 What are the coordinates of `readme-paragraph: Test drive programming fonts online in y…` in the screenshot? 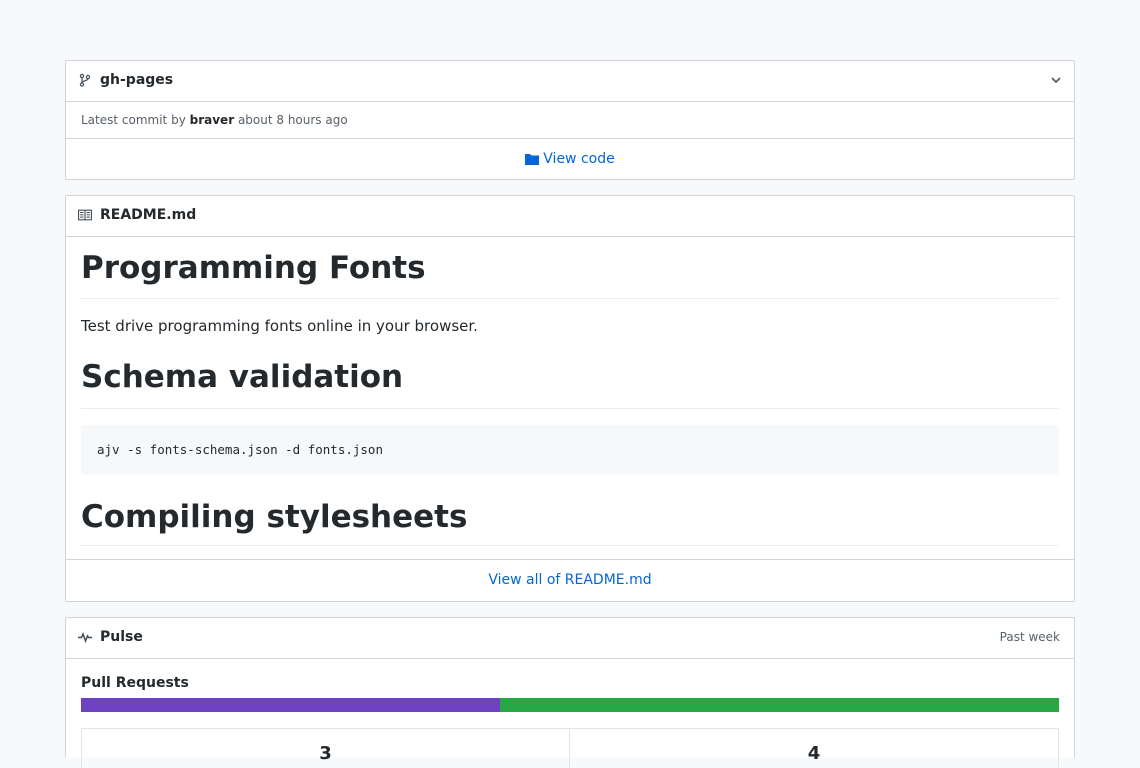 It's located at (279, 326).